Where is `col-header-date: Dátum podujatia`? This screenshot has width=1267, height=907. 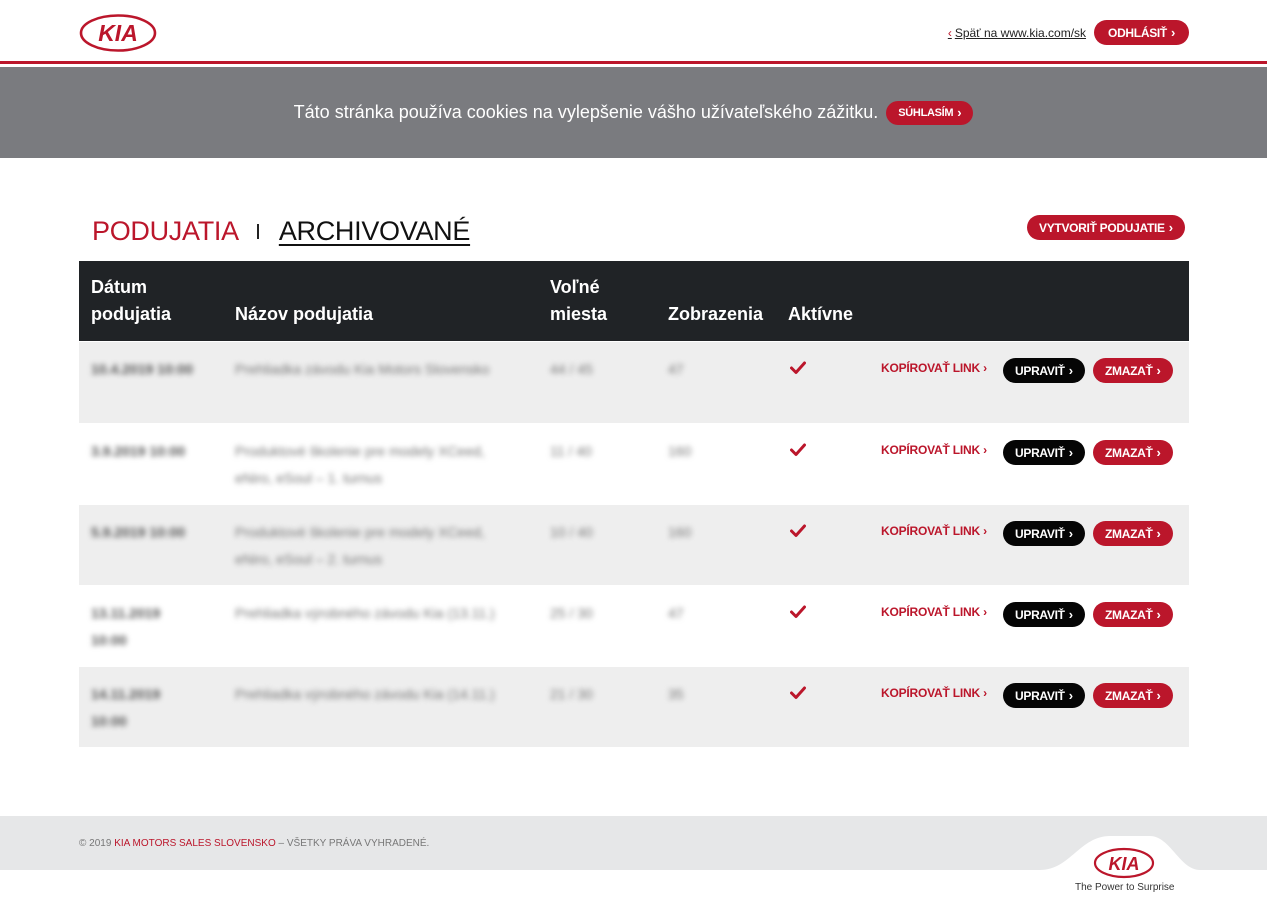
col-header-date: Dátum podujatia is located at coordinates (131, 301).